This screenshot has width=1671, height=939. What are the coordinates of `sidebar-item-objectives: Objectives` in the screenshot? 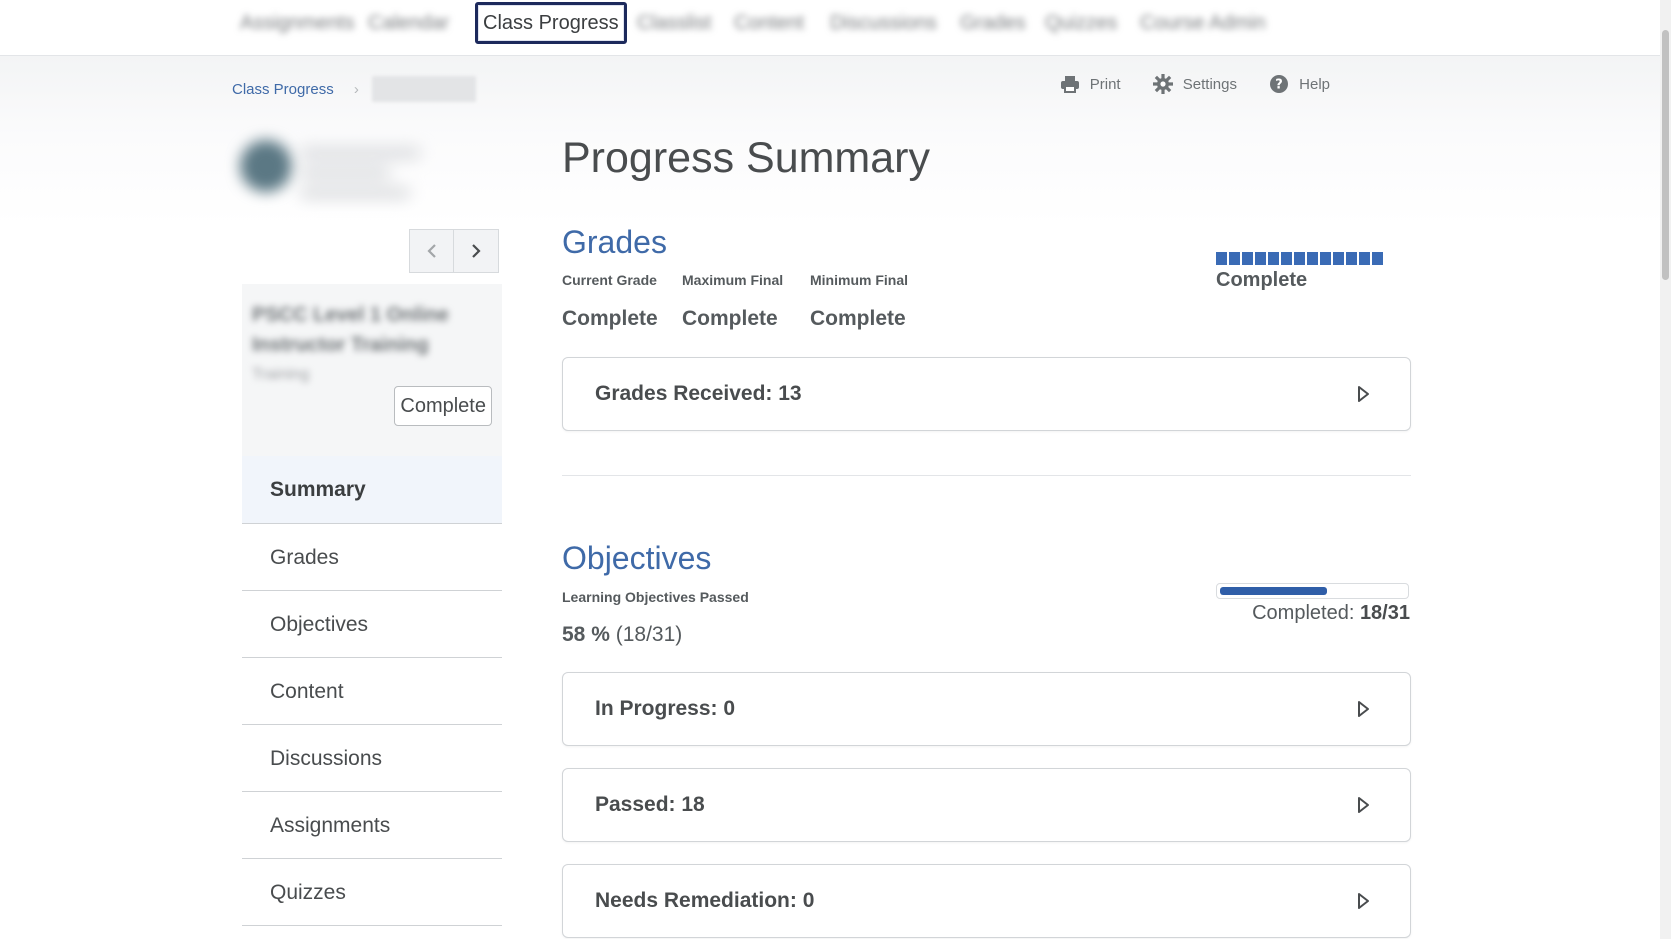 It's located at (372, 624).